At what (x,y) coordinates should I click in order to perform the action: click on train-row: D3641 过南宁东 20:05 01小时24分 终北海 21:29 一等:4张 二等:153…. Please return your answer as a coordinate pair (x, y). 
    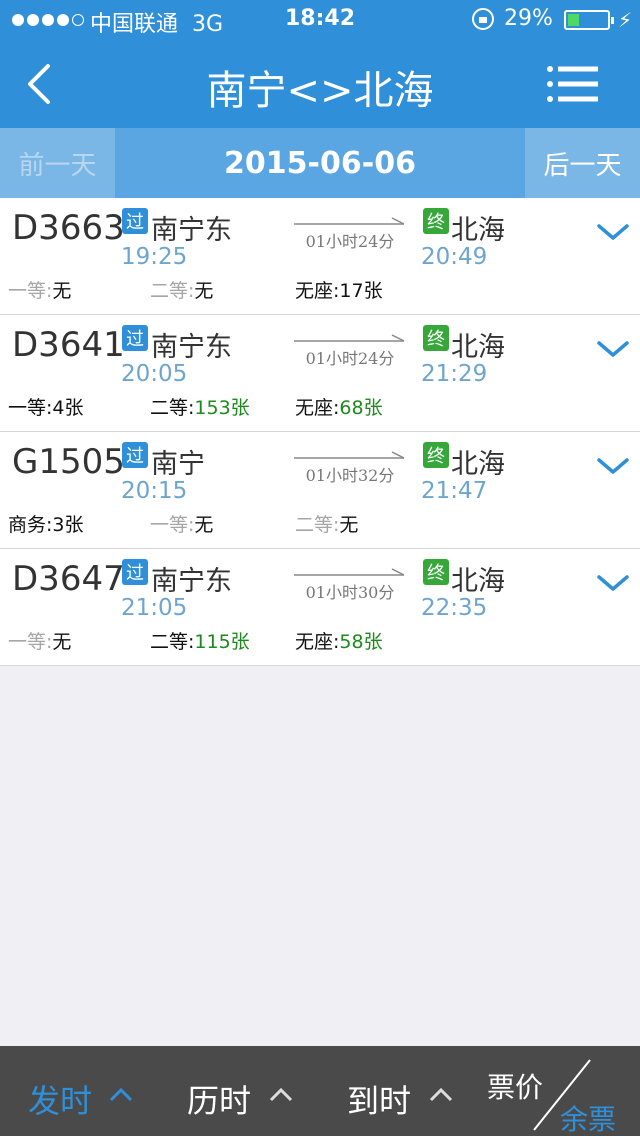
    Looking at the image, I should click on (320, 373).